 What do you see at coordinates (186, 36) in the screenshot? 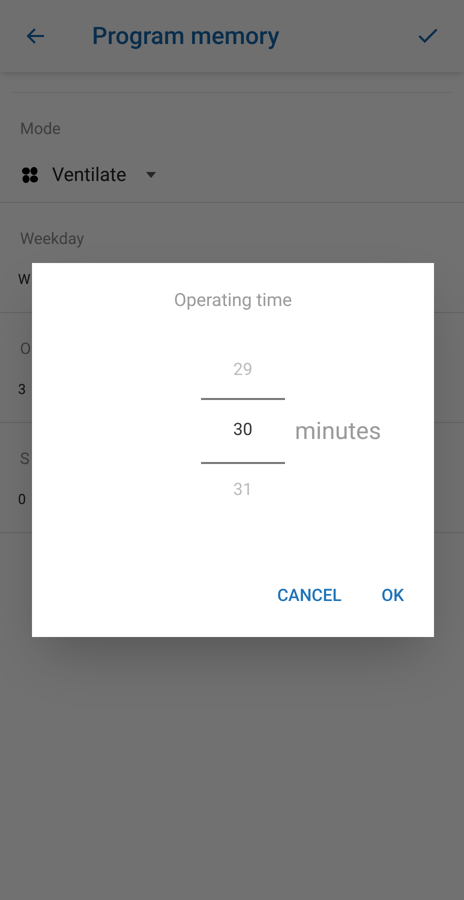
I see `page-title: Program memory` at bounding box center [186, 36].